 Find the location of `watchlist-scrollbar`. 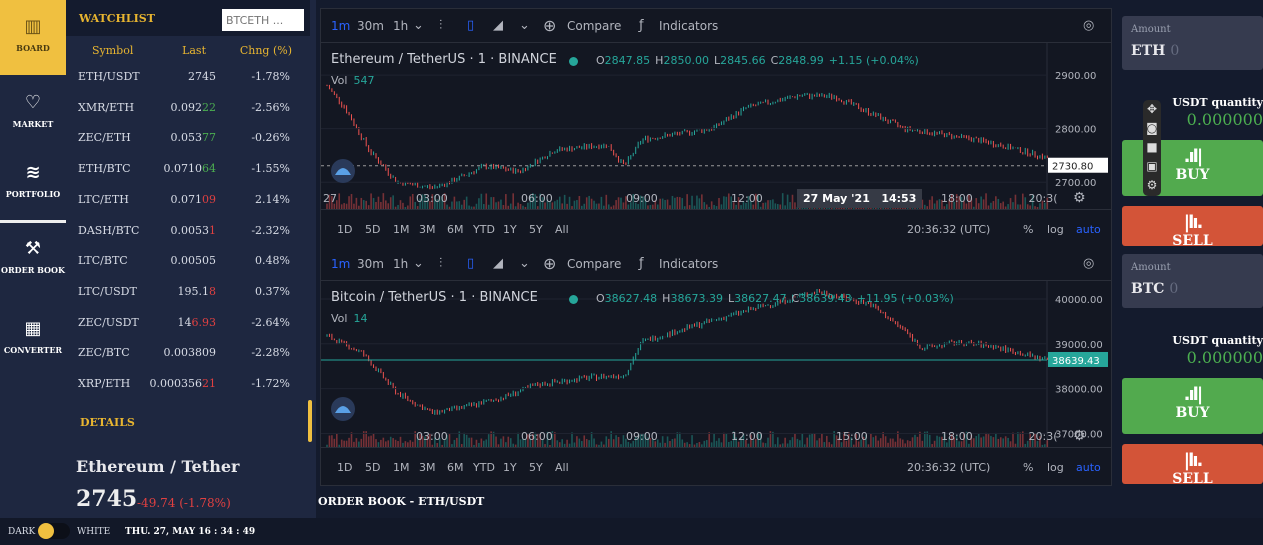

watchlist-scrollbar is located at coordinates (310, 421).